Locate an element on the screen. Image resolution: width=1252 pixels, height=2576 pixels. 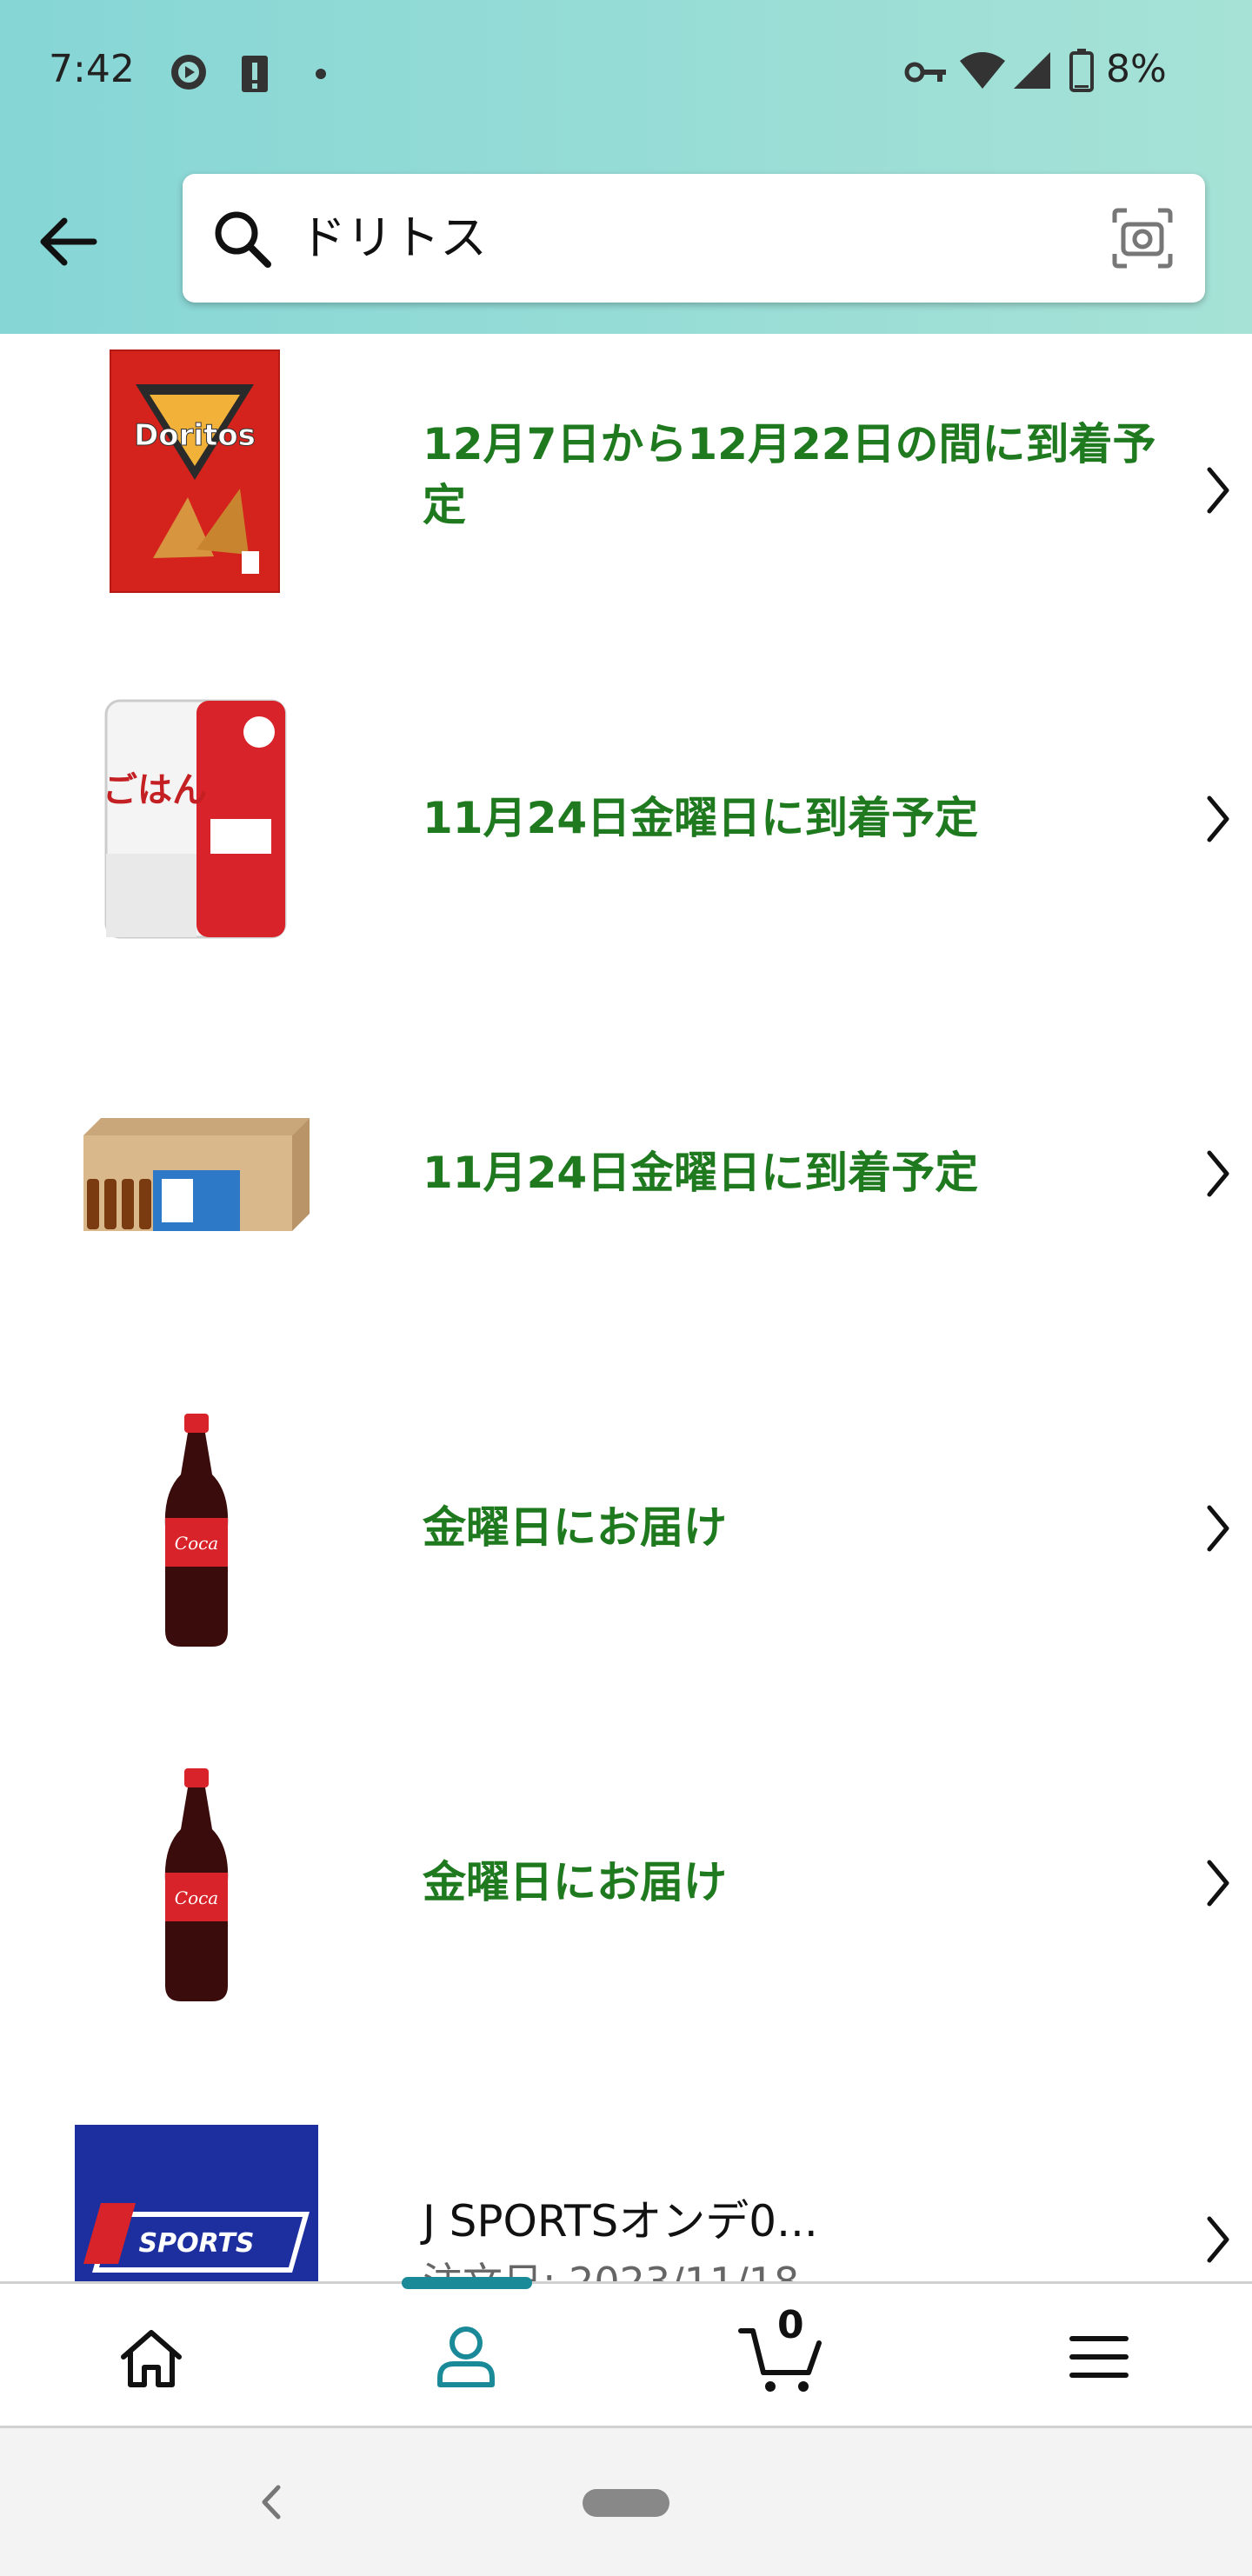
app-header: 7:42 8% ドリトス is located at coordinates (626, 167).